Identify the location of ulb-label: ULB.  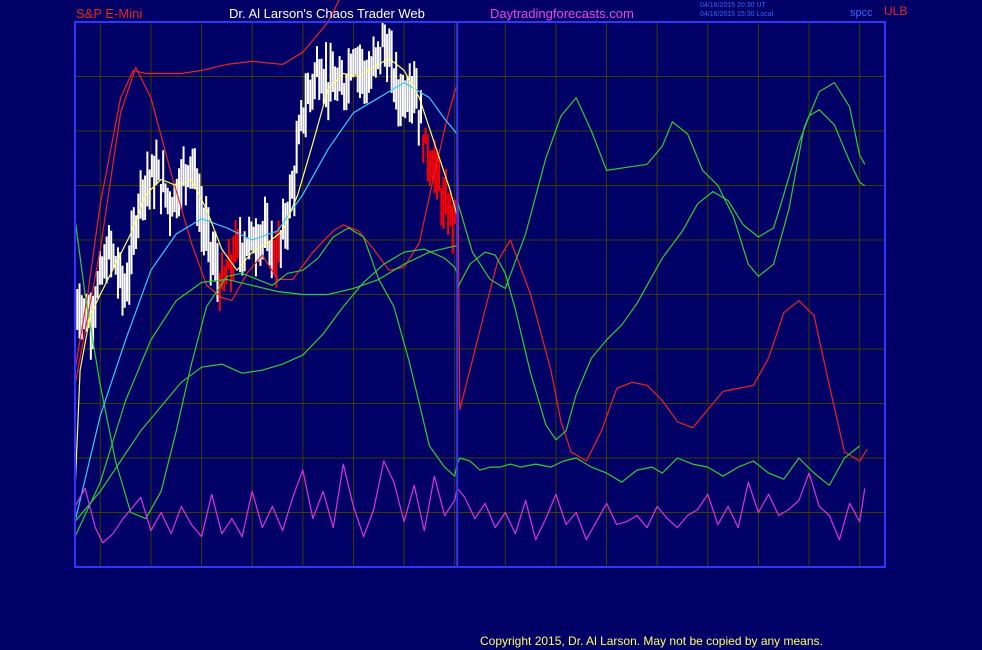
(895, 11).